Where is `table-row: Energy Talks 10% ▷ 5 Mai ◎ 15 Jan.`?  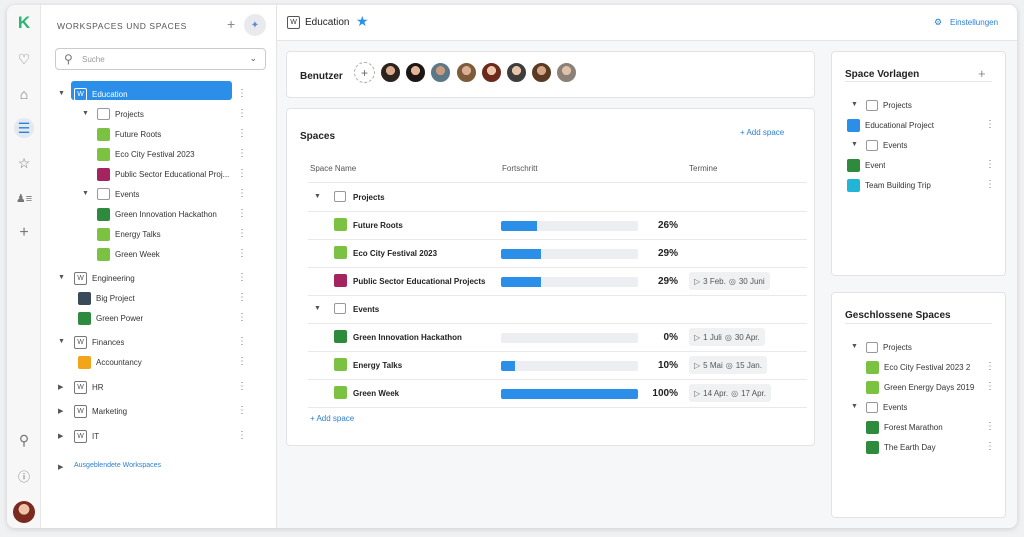 table-row: Energy Talks 10% ▷ 5 Mai ◎ 15 Jan. is located at coordinates (557, 365).